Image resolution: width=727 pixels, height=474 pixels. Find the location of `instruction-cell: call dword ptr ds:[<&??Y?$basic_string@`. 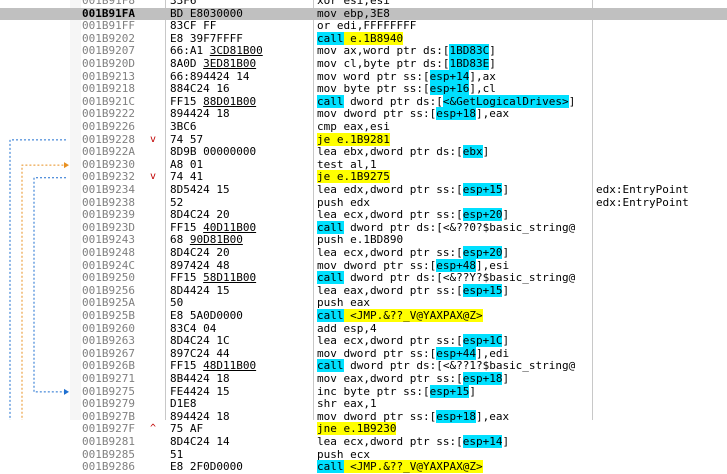

instruction-cell: call dword ptr ds:[<&??Y?$basic_string@ is located at coordinates (446, 278).